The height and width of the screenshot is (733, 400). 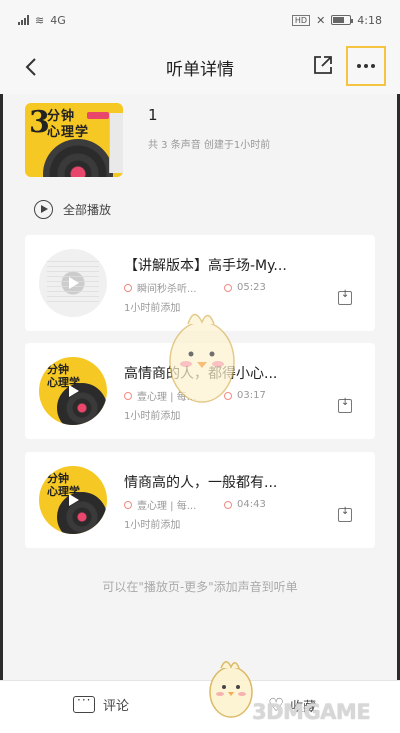 What do you see at coordinates (116, 143) in the screenshot?
I see `cover-stack` at bounding box center [116, 143].